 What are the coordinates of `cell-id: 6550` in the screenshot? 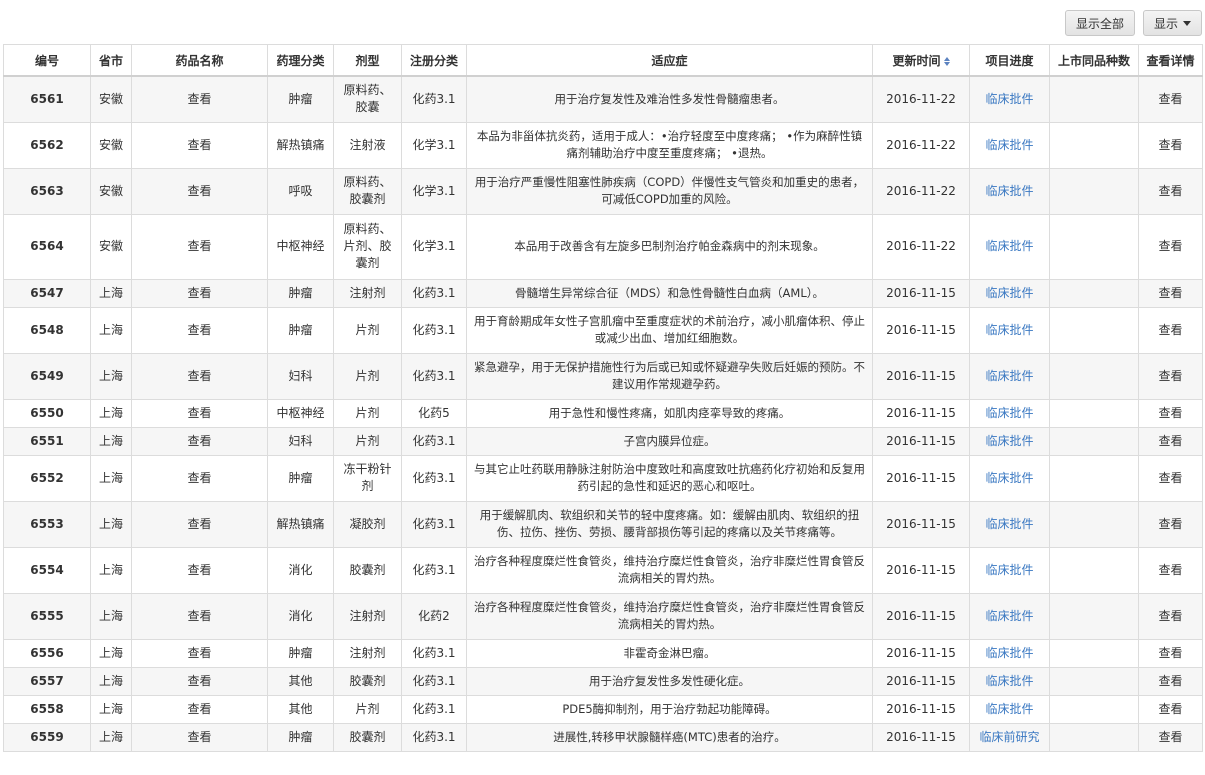 It's located at (47, 413).